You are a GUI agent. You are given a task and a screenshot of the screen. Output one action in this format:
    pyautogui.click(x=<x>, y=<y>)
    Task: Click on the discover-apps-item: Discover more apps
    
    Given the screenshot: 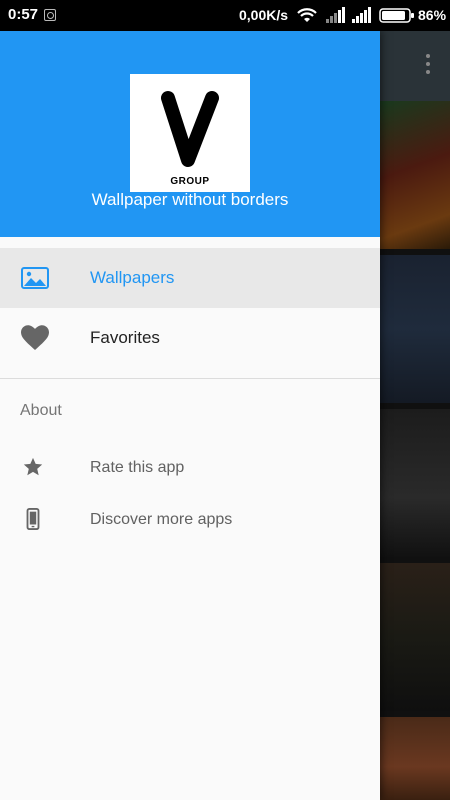 What is the action you would take?
    pyautogui.click(x=190, y=519)
    